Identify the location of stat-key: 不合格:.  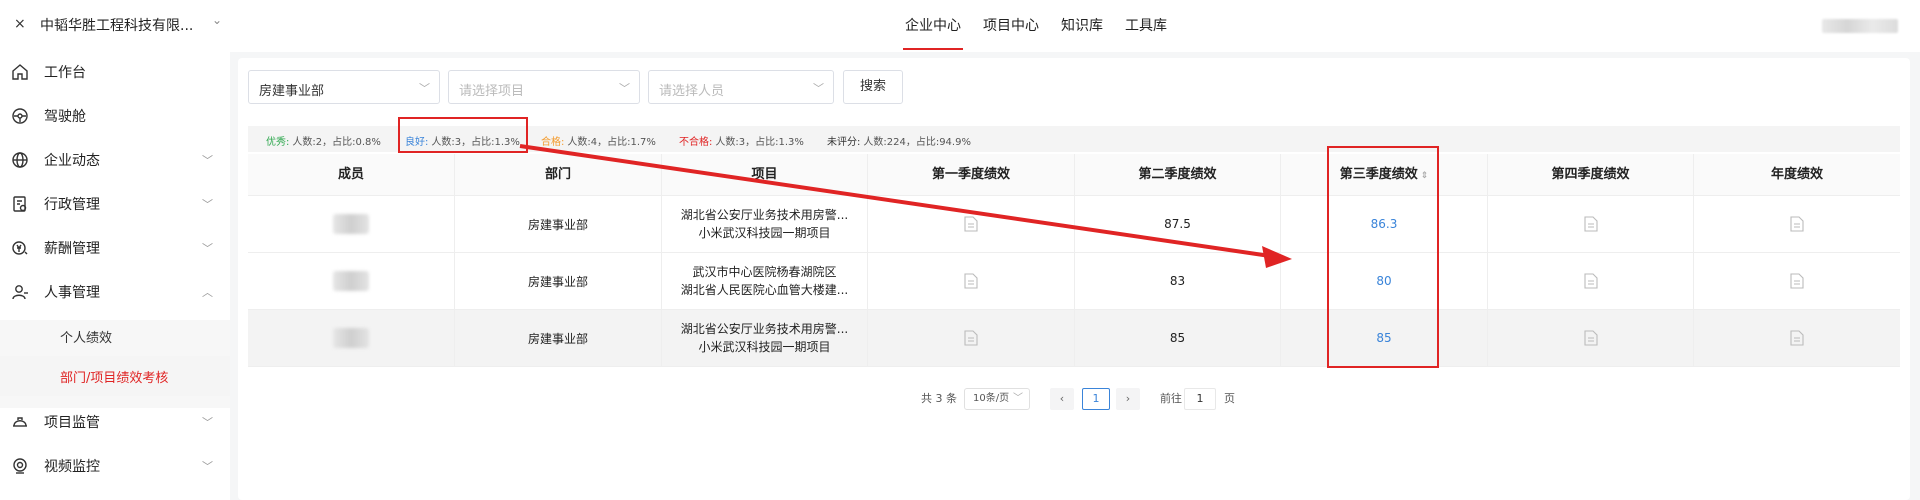
(696, 142).